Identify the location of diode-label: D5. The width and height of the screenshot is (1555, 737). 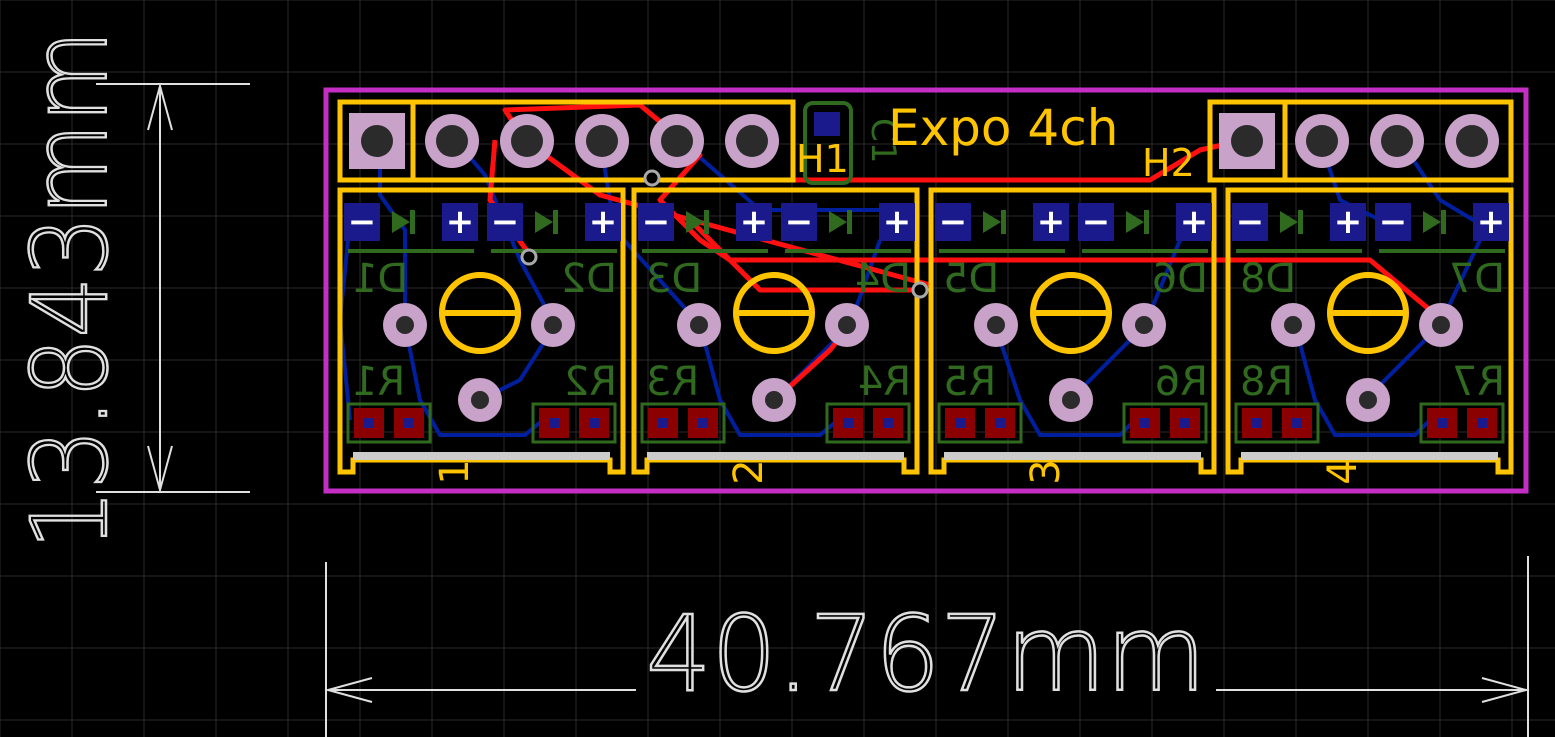
(971, 279).